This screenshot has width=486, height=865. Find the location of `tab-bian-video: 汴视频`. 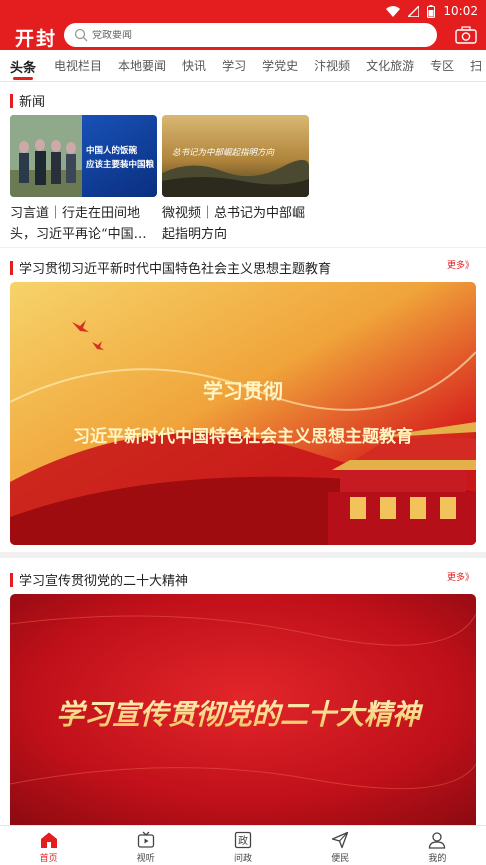

tab-bian-video: 汴视频 is located at coordinates (332, 65).